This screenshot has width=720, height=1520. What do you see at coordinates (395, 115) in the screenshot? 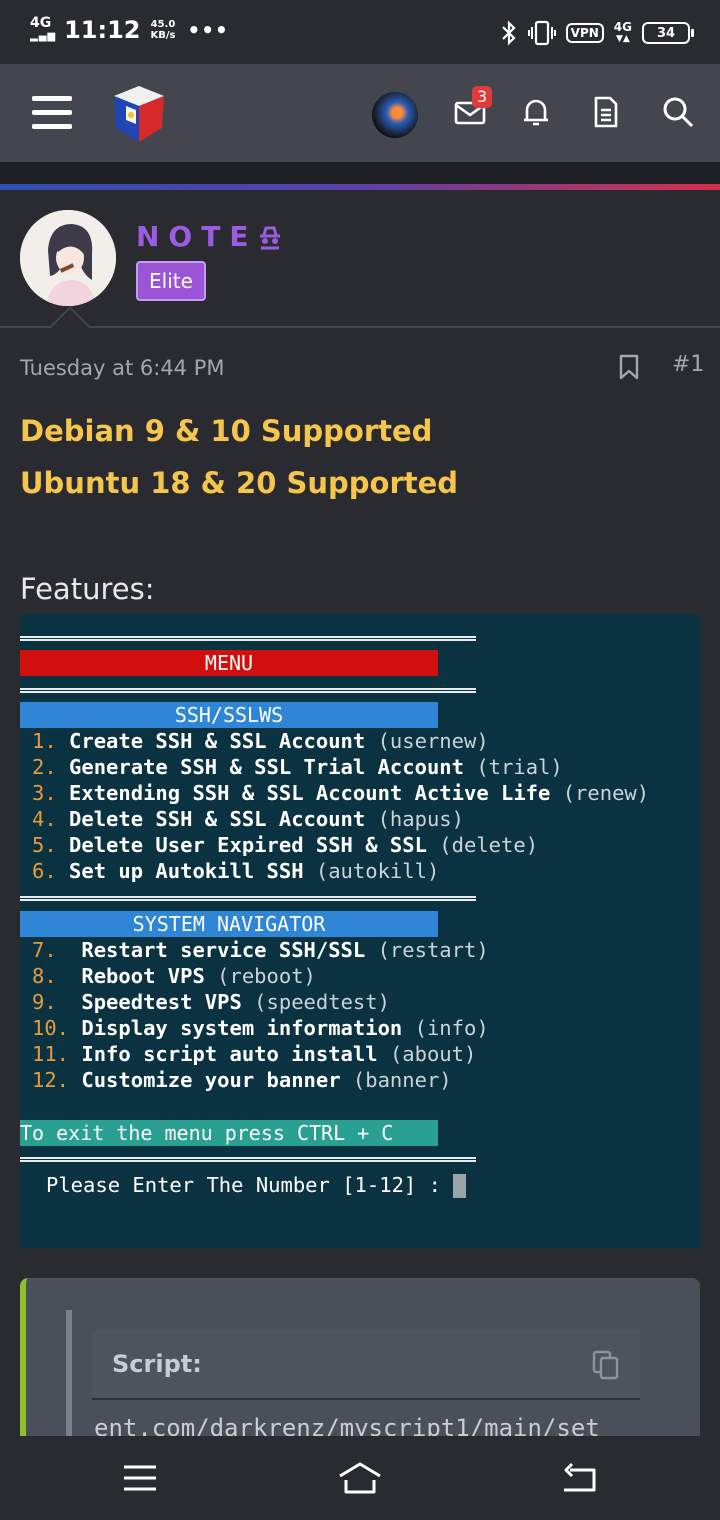
I see `user-avatar` at bounding box center [395, 115].